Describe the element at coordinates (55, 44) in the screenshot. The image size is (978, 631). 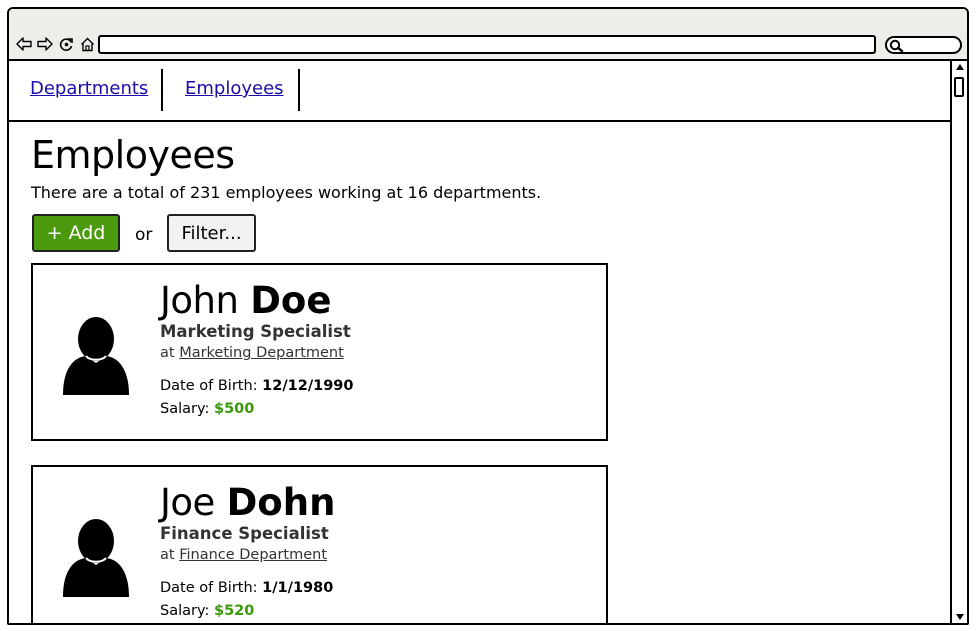
I see `browser-nav-buttons` at that location.